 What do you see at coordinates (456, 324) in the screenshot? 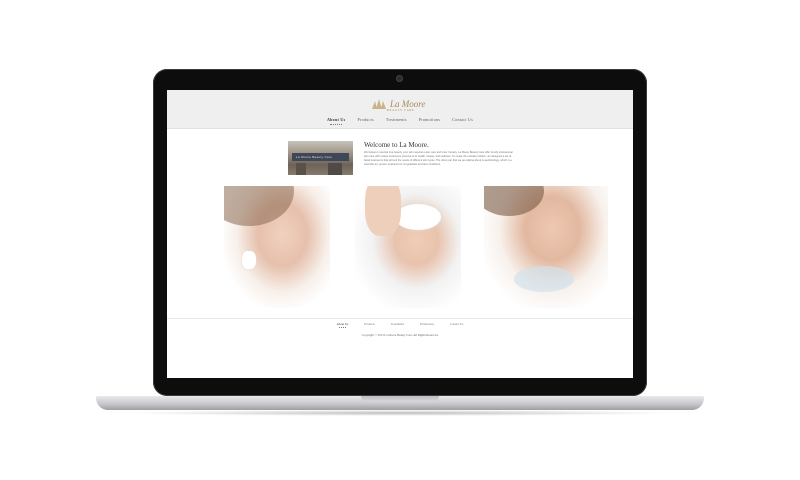
I see `footer-nav-contact-us: Contact Us` at bounding box center [456, 324].